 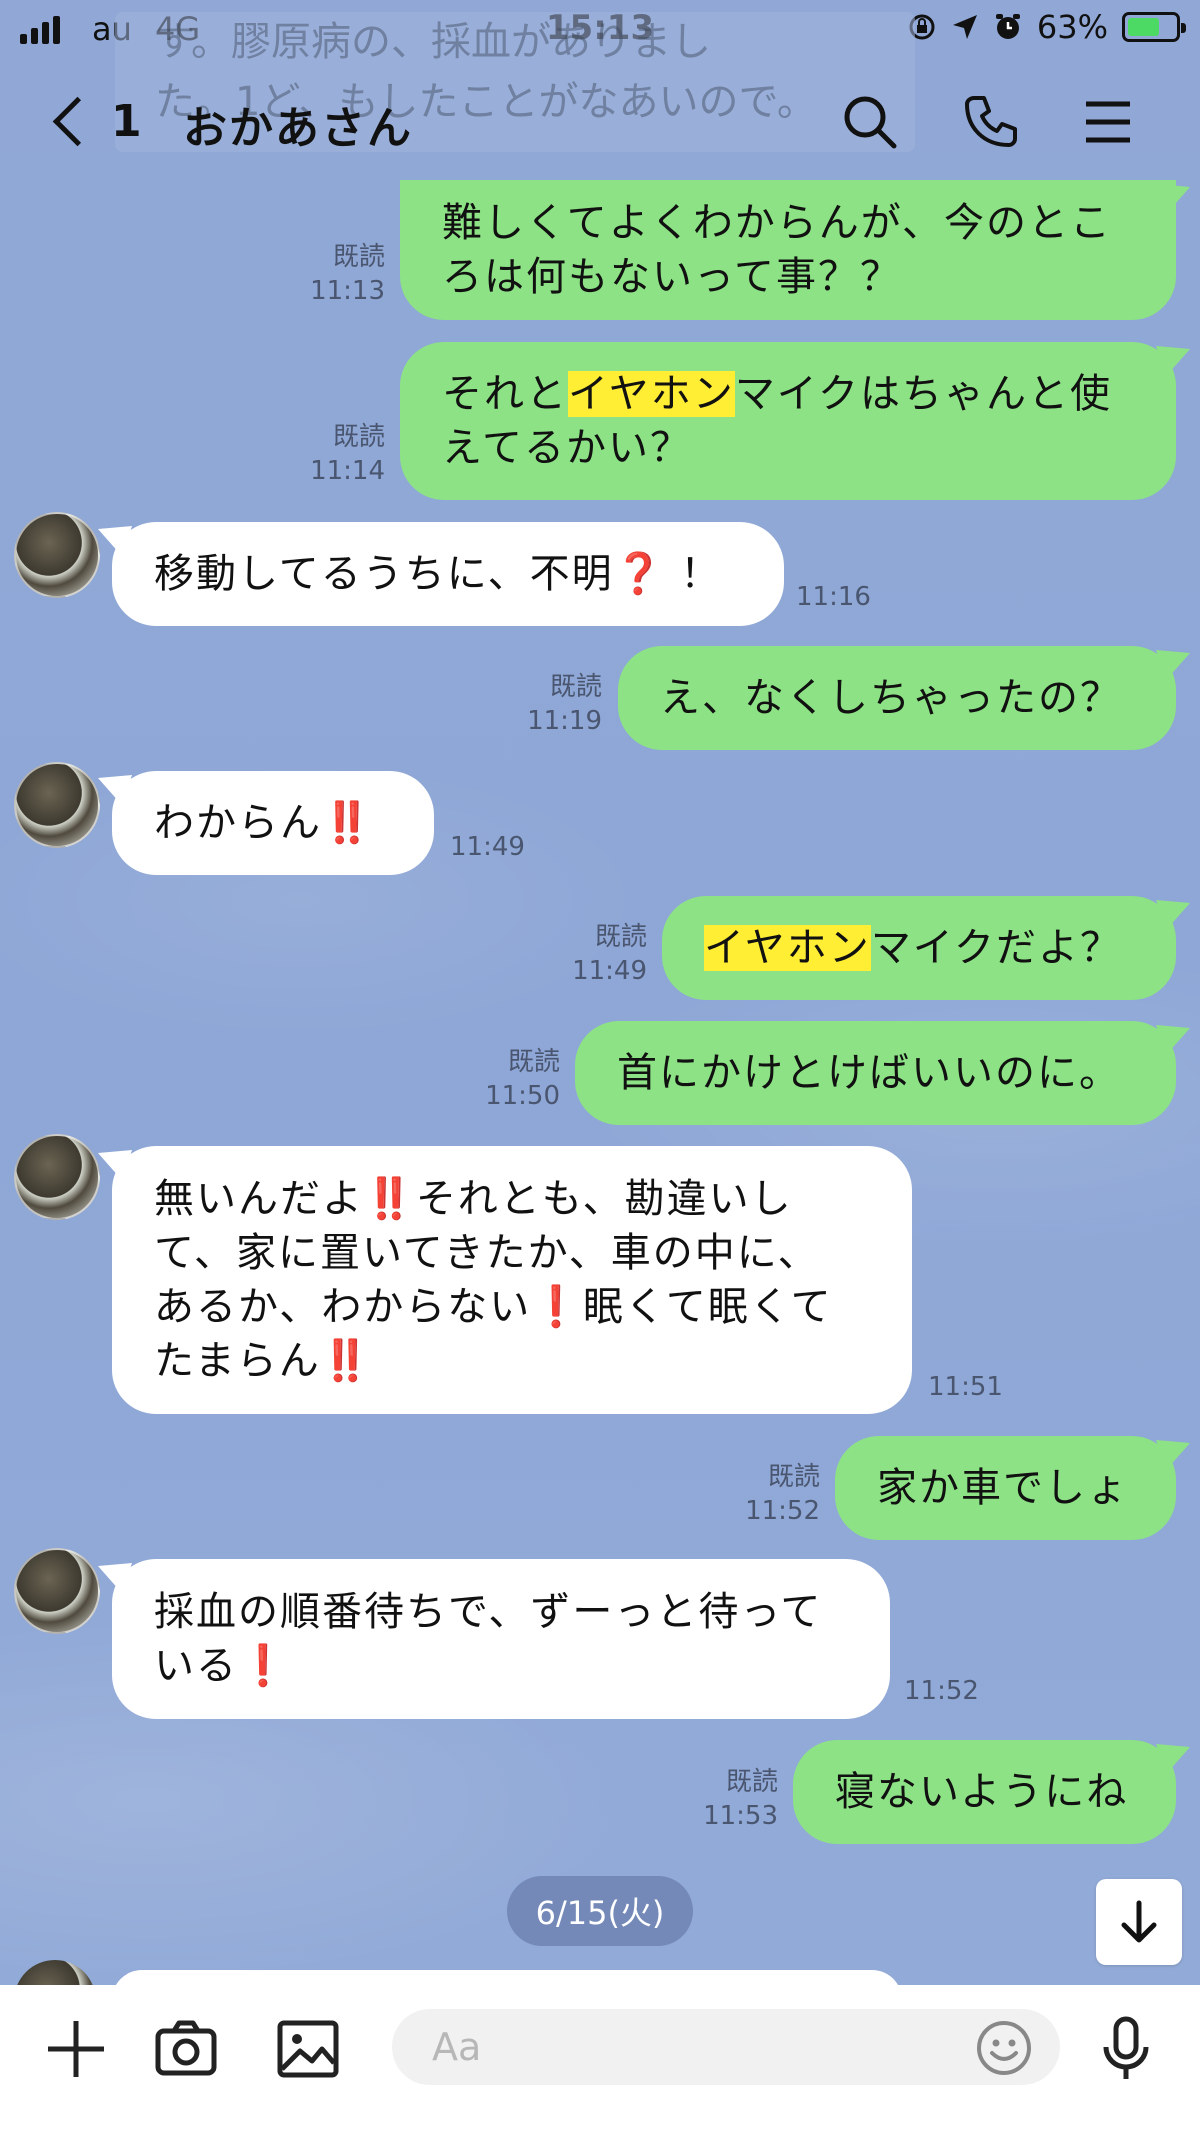 I want to click on alarm-icon, so click(x=1007, y=26).